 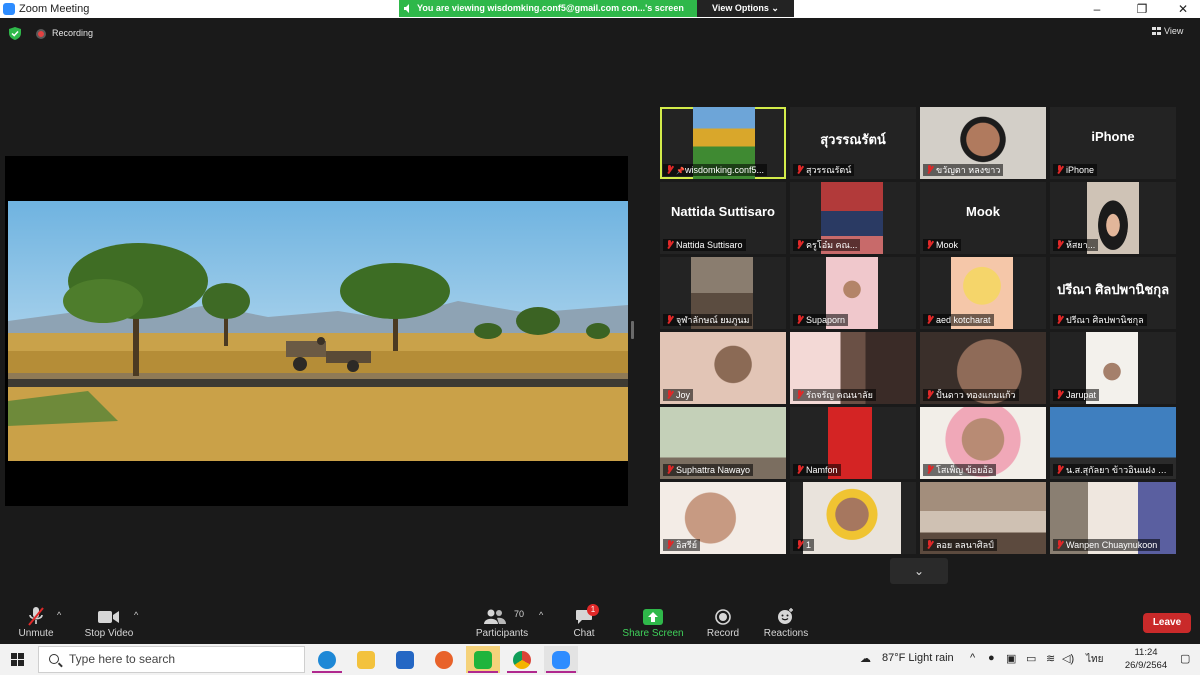 What do you see at coordinates (839, 395) in the screenshot?
I see `participant-name: รัถจรัญ คณนาลัย` at bounding box center [839, 395].